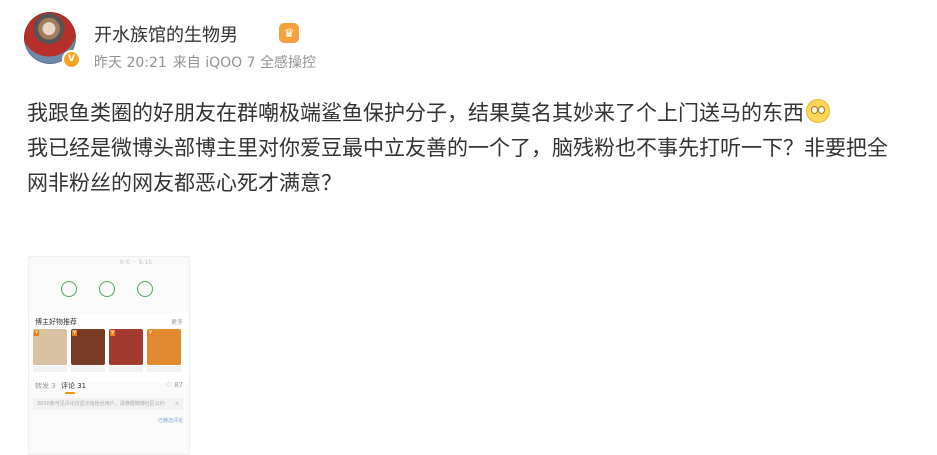 This screenshot has width=937, height=455. What do you see at coordinates (170, 421) in the screenshot?
I see `image-bottom-link: 已精选评论` at bounding box center [170, 421].